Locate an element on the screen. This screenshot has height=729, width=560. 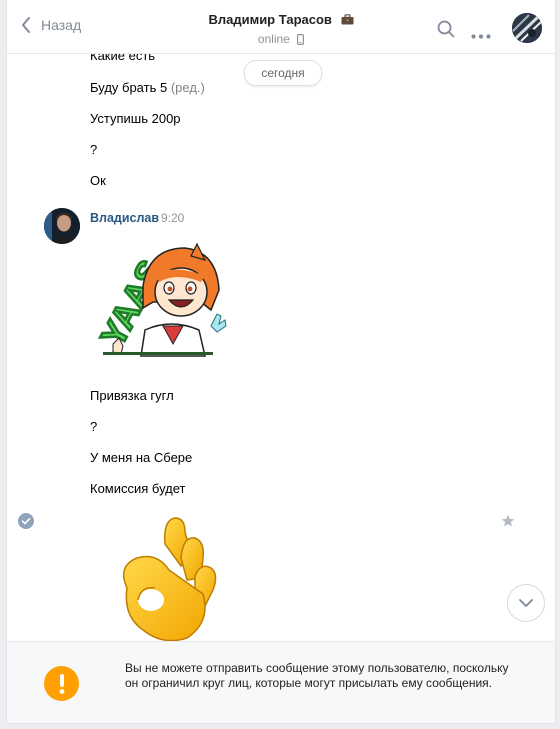
message-time: 9:20 is located at coordinates (172, 218).